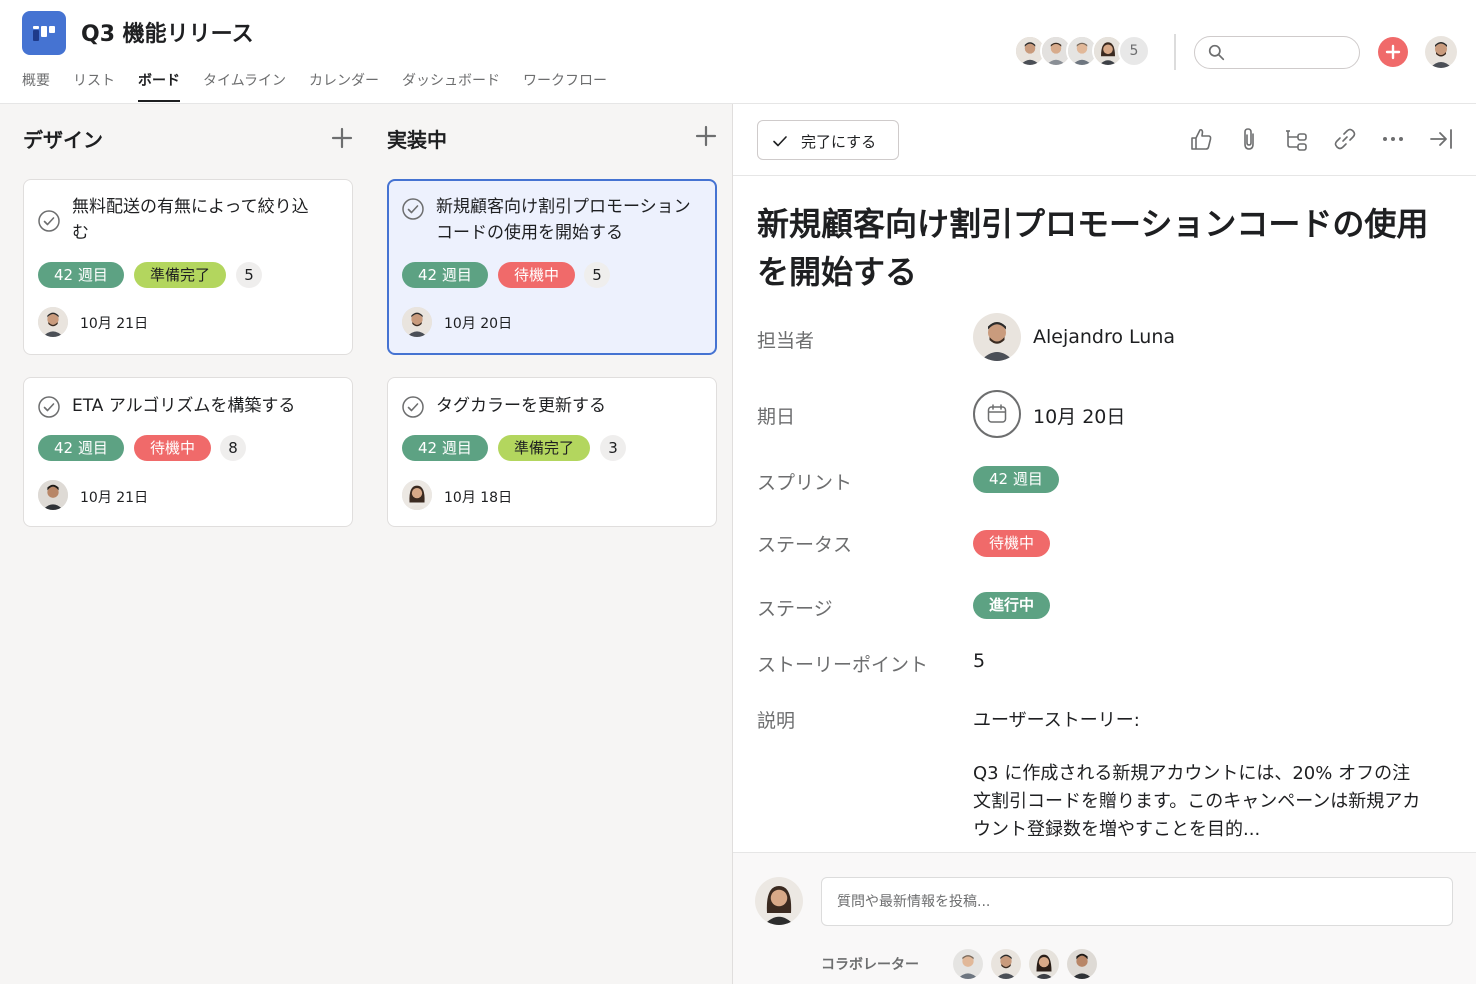 This screenshot has height=984, width=1476. What do you see at coordinates (233, 448) in the screenshot?
I see `story-points-badge: 8` at bounding box center [233, 448].